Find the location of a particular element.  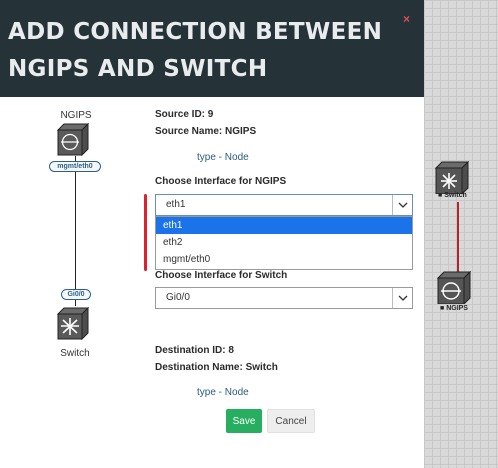

connector-line is located at coordinates (75, 230).